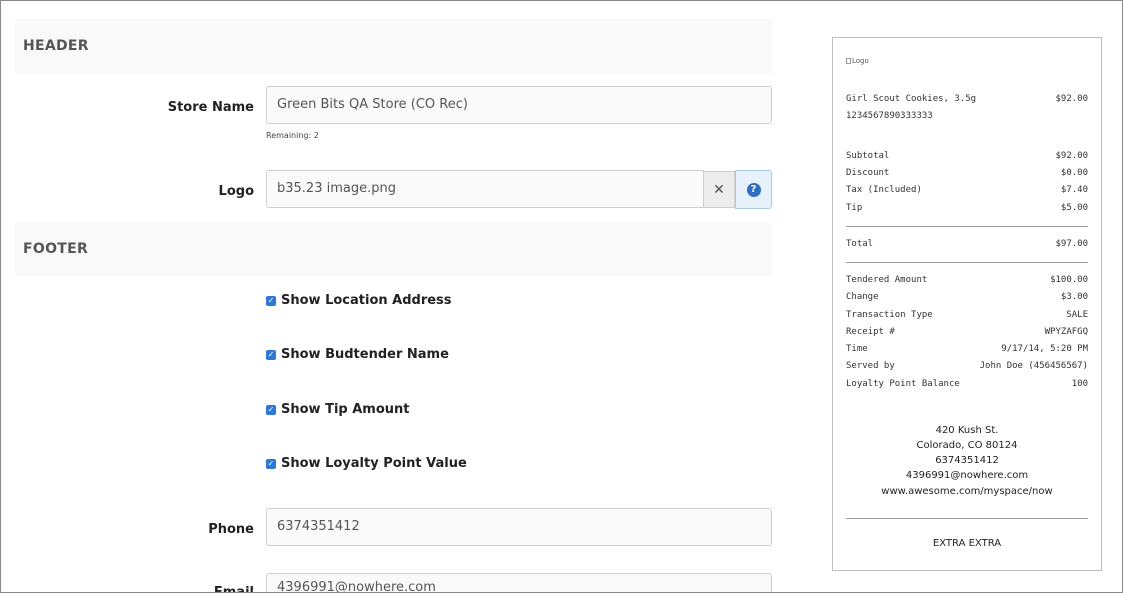 This screenshot has width=1123, height=593. Describe the element at coordinates (1033, 366) in the screenshot. I see `receipt-row-value: John Doe (456456567)` at that location.